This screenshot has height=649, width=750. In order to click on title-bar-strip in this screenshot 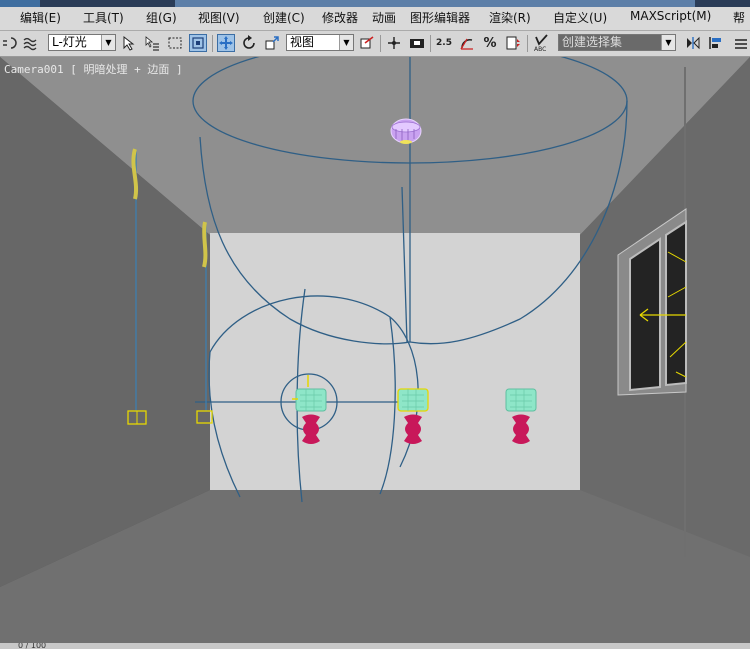, I will do `click(375, 3)`.